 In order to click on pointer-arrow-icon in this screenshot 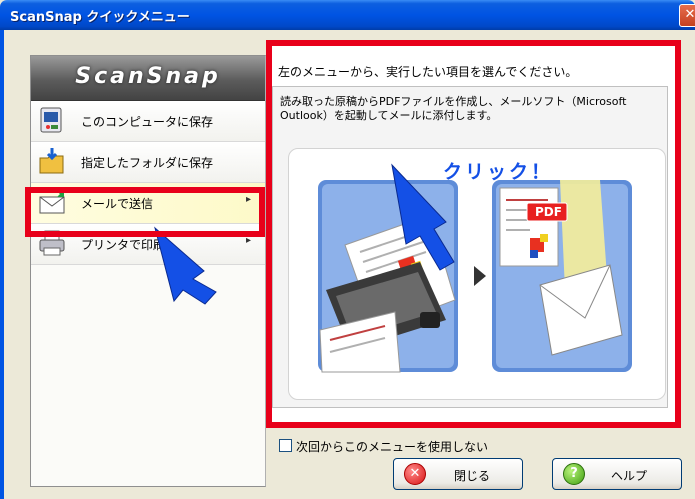, I will do `click(185, 265)`.